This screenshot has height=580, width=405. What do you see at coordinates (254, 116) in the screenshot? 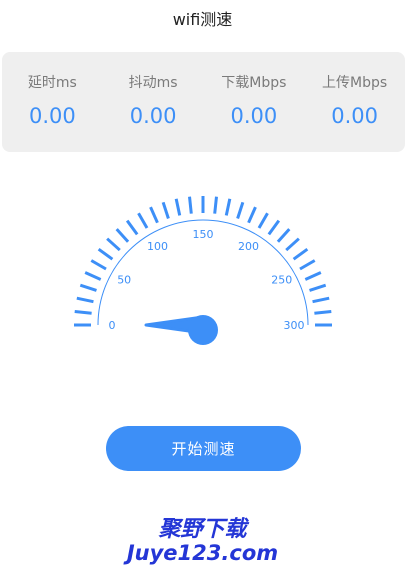
I see `stat-download-value: 0.00` at bounding box center [254, 116].